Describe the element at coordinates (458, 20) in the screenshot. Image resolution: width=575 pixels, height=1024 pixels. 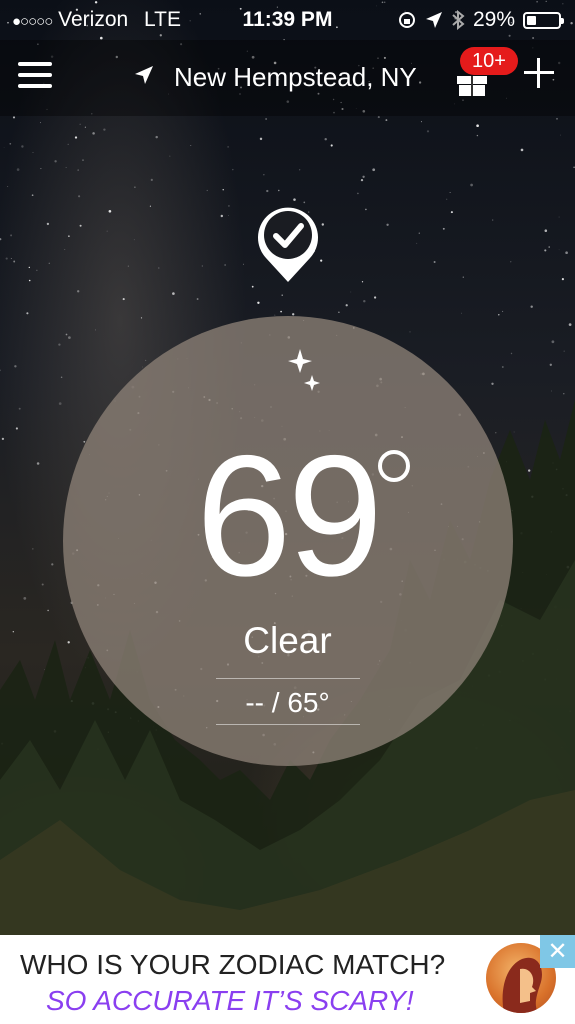
I see `bluetooth-icon` at that location.